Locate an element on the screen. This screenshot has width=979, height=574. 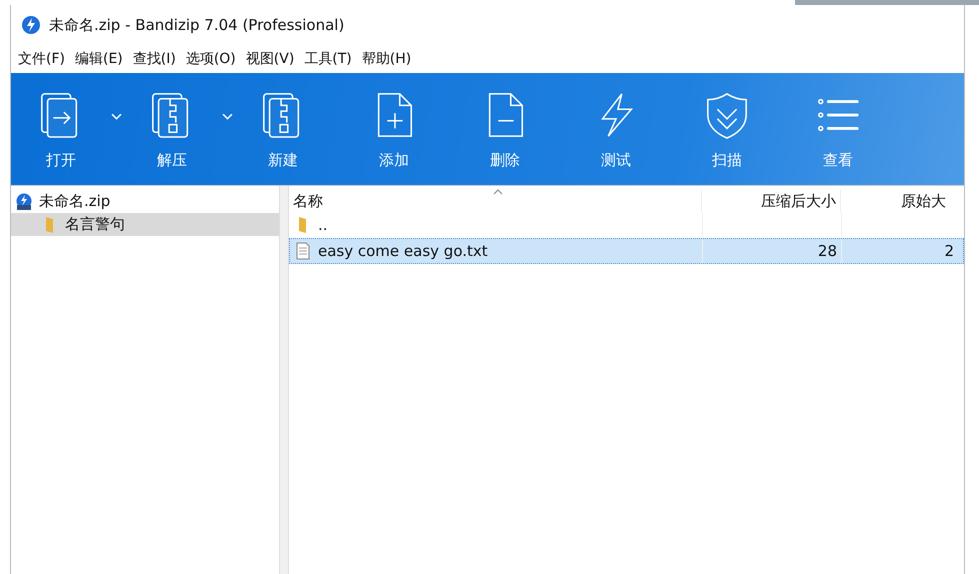
file-name: .. is located at coordinates (323, 225).